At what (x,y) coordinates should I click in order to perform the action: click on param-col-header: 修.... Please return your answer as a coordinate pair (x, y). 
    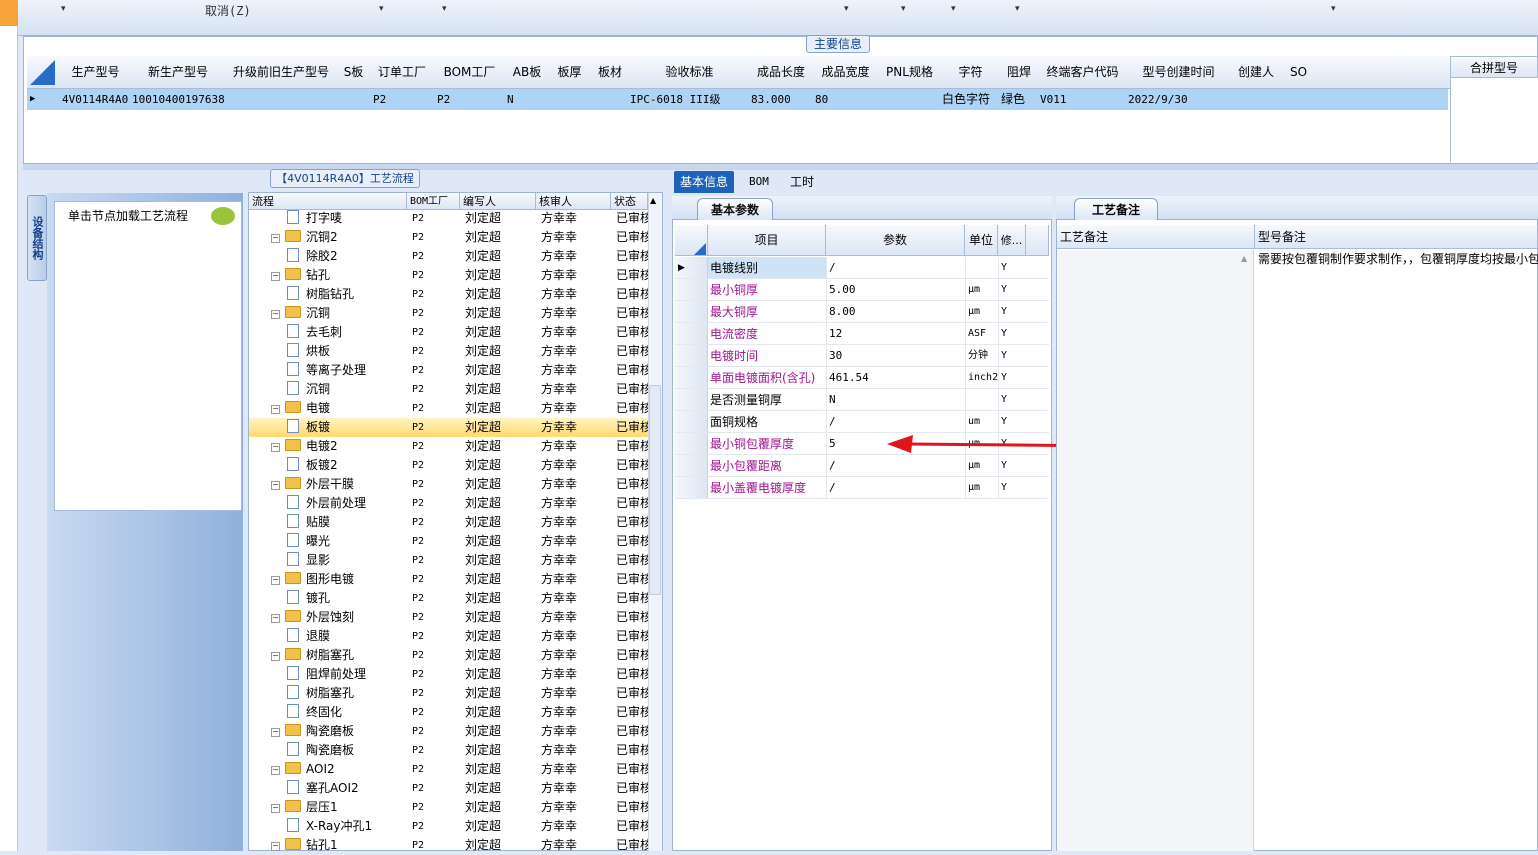
    Looking at the image, I should click on (1012, 240).